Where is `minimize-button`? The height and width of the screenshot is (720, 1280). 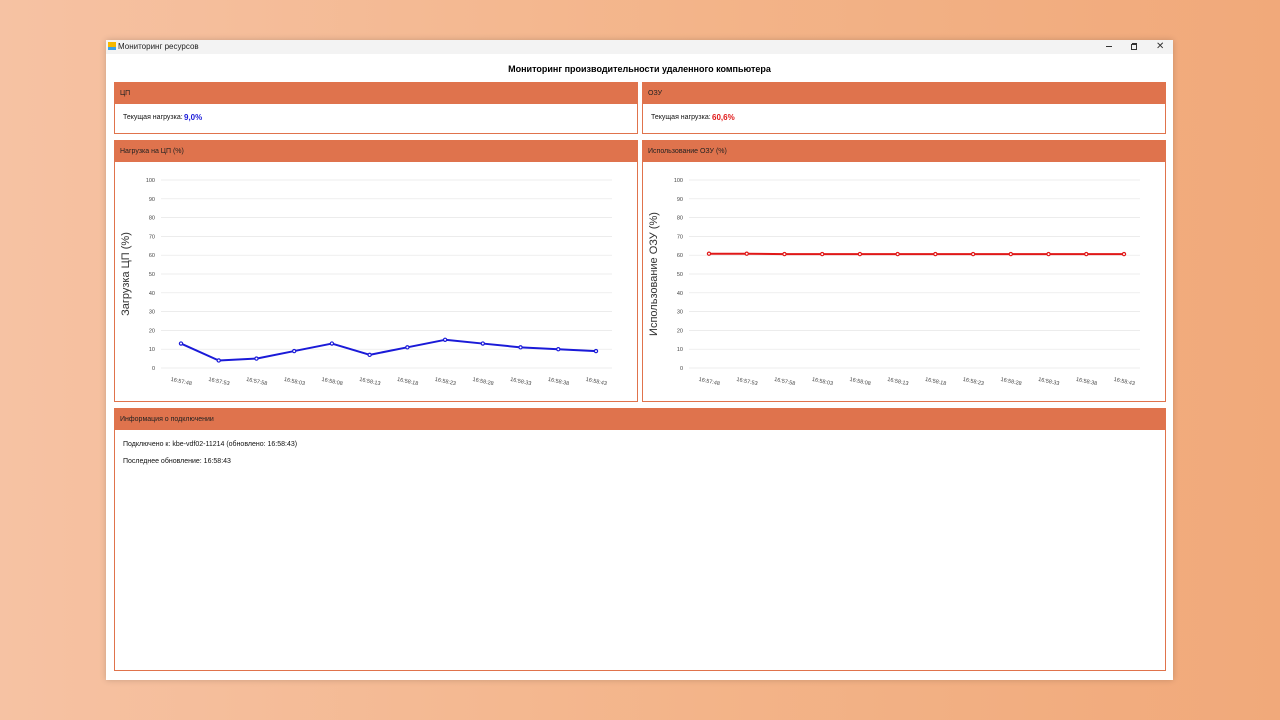
minimize-button is located at coordinates (1109, 47).